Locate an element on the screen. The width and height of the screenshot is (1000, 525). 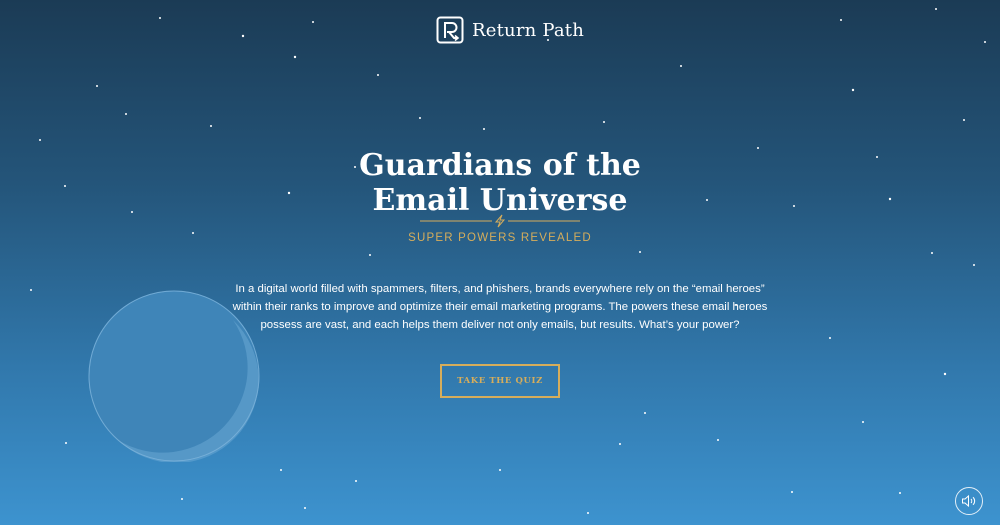
hero-title: Guardians of the Email Universe is located at coordinates (500, 183).